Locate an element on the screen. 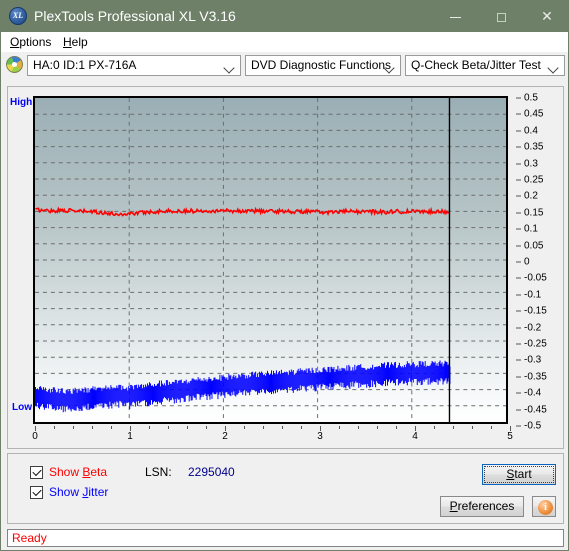 The image size is (569, 551). app-logo-text: XL is located at coordinates (18, 15).